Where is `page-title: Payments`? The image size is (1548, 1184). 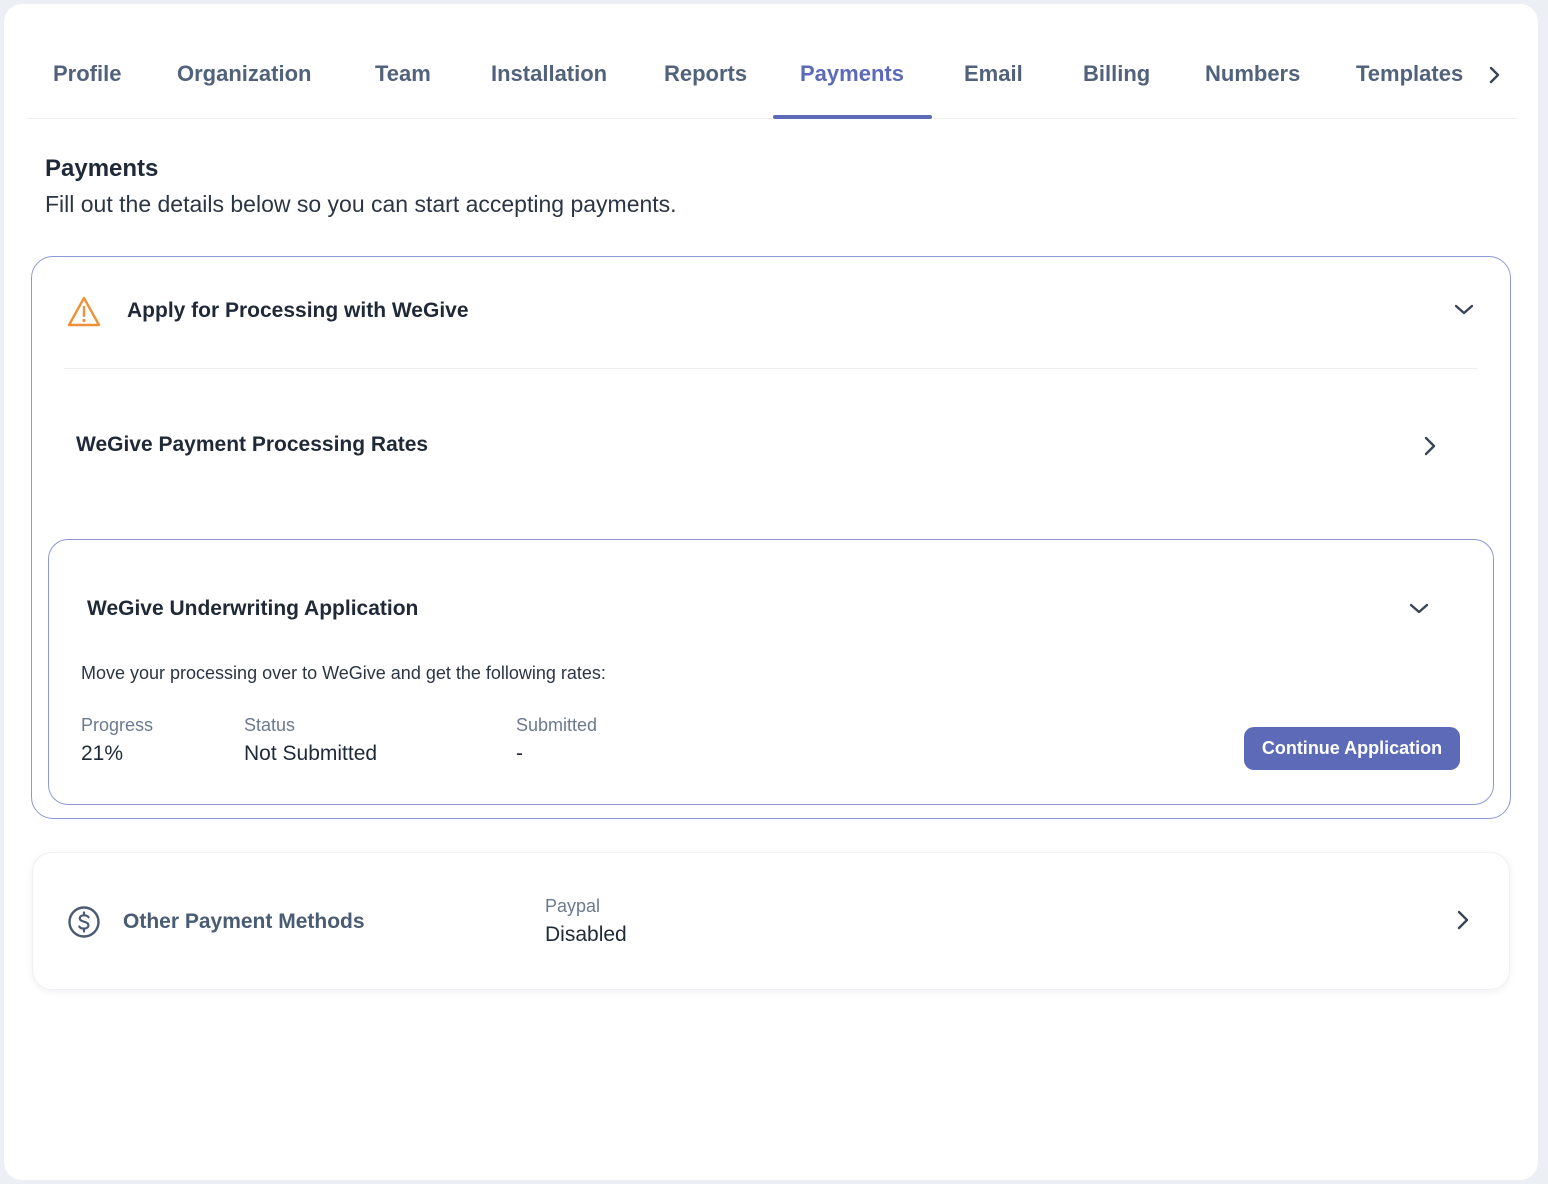
page-title: Payments is located at coordinates (102, 168).